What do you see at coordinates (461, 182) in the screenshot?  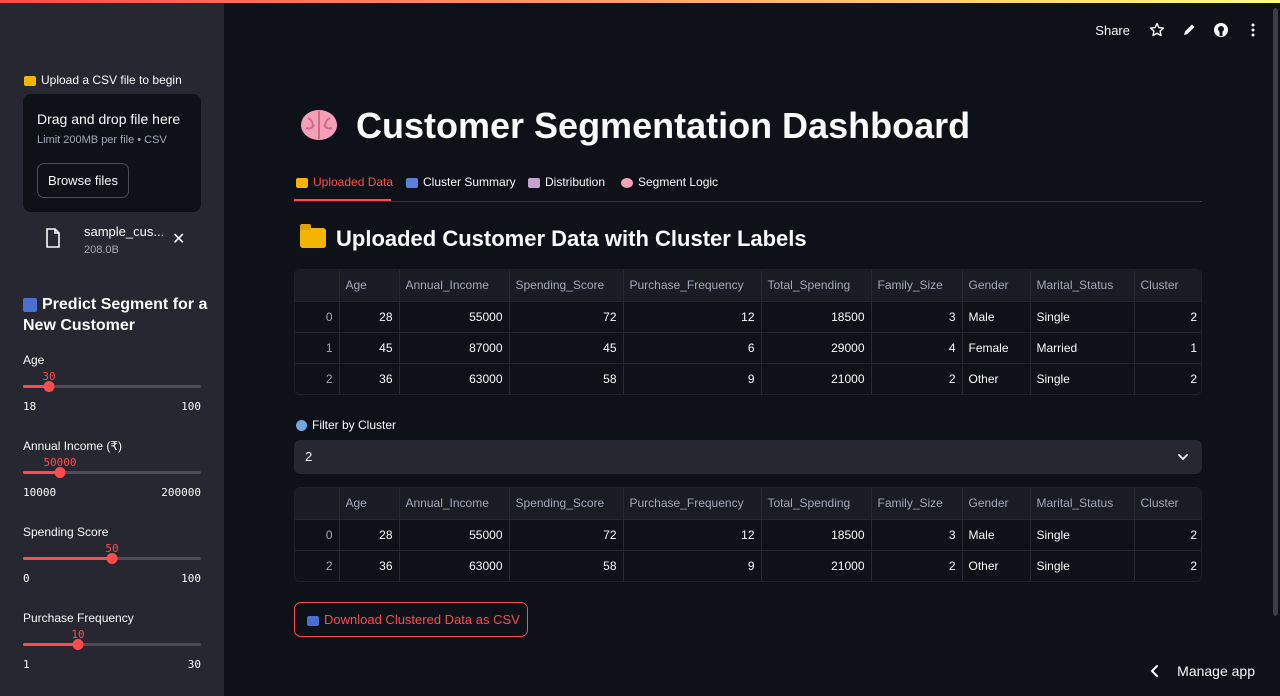 I see `tab-cluster-summary: Cluster Summary` at bounding box center [461, 182].